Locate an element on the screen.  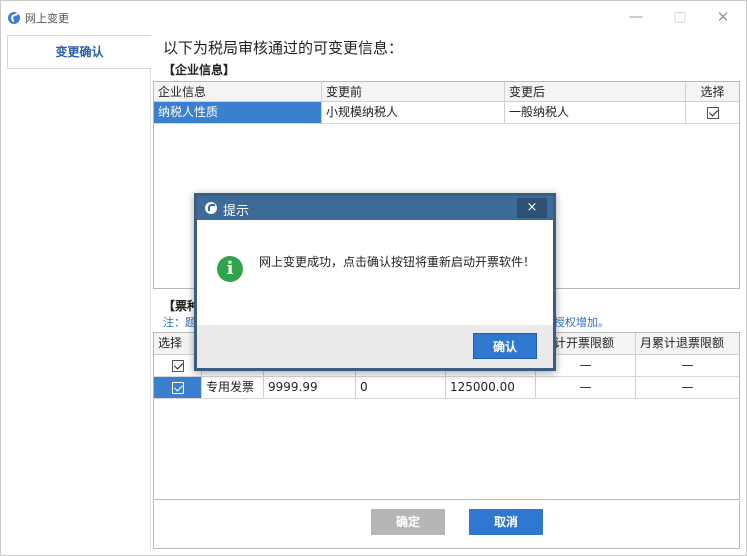
enterprise-section-label: 【企业信息】 is located at coordinates (199, 70).